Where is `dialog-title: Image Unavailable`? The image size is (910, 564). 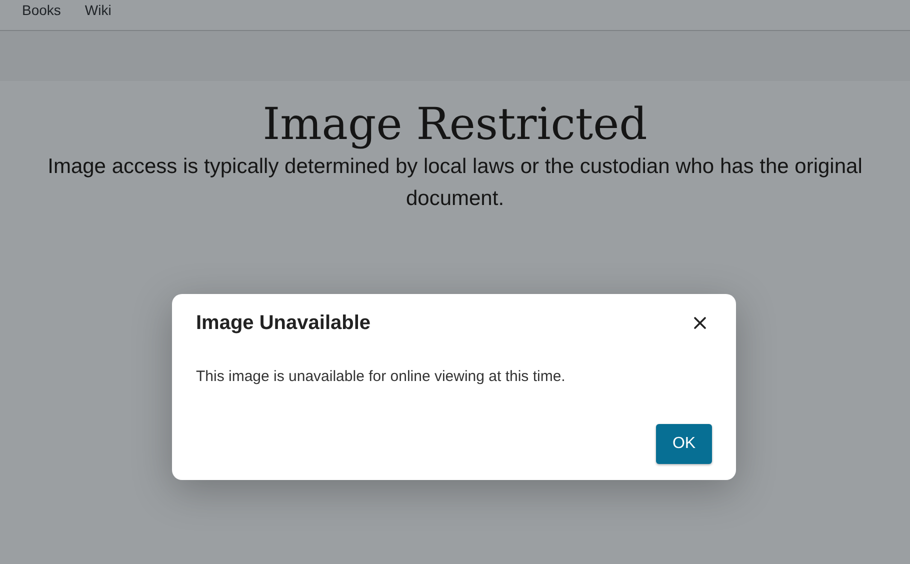
dialog-title: Image Unavailable is located at coordinates (283, 323).